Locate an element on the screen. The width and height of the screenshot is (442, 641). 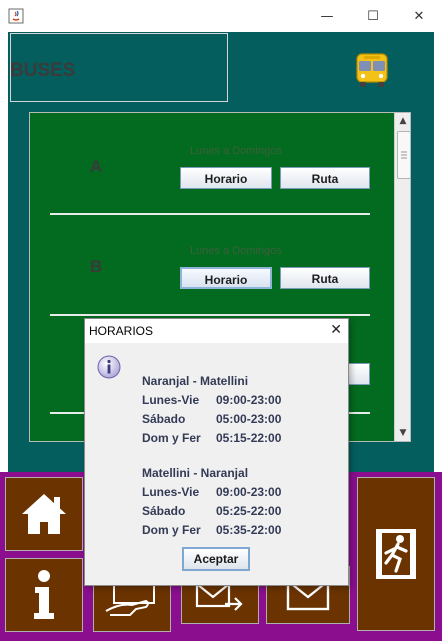
bus-icon is located at coordinates (372, 70).